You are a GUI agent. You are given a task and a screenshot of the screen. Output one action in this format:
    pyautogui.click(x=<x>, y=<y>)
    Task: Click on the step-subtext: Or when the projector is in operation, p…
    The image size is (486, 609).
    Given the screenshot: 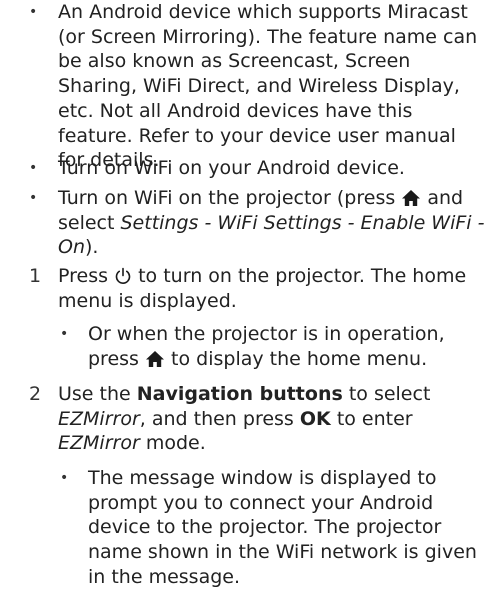 What is the action you would take?
    pyautogui.click(x=266, y=346)
    